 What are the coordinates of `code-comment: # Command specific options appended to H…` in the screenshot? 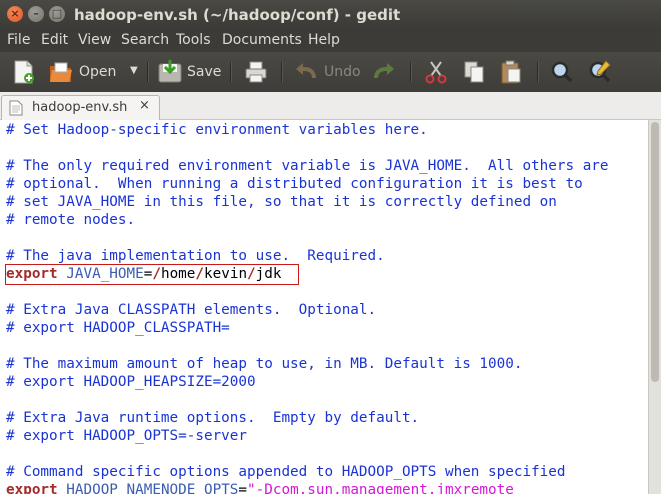 It's located at (286, 472).